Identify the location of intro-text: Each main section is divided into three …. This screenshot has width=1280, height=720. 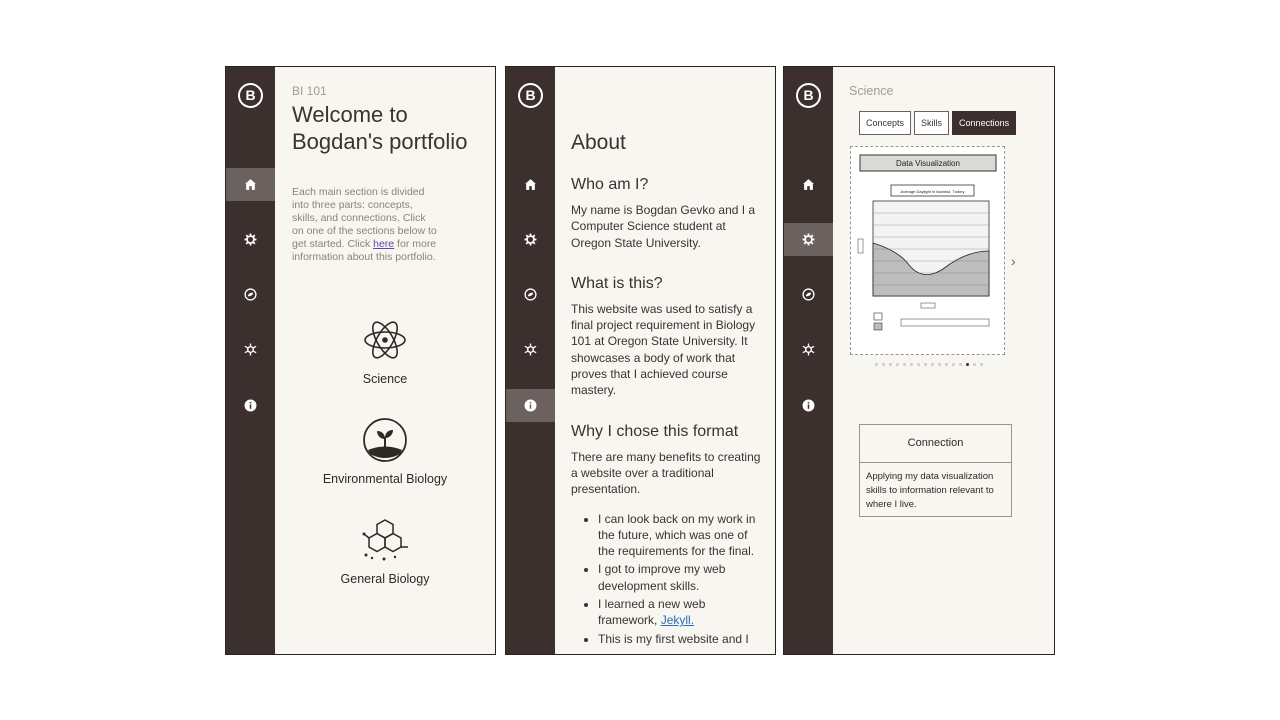
(364, 224).